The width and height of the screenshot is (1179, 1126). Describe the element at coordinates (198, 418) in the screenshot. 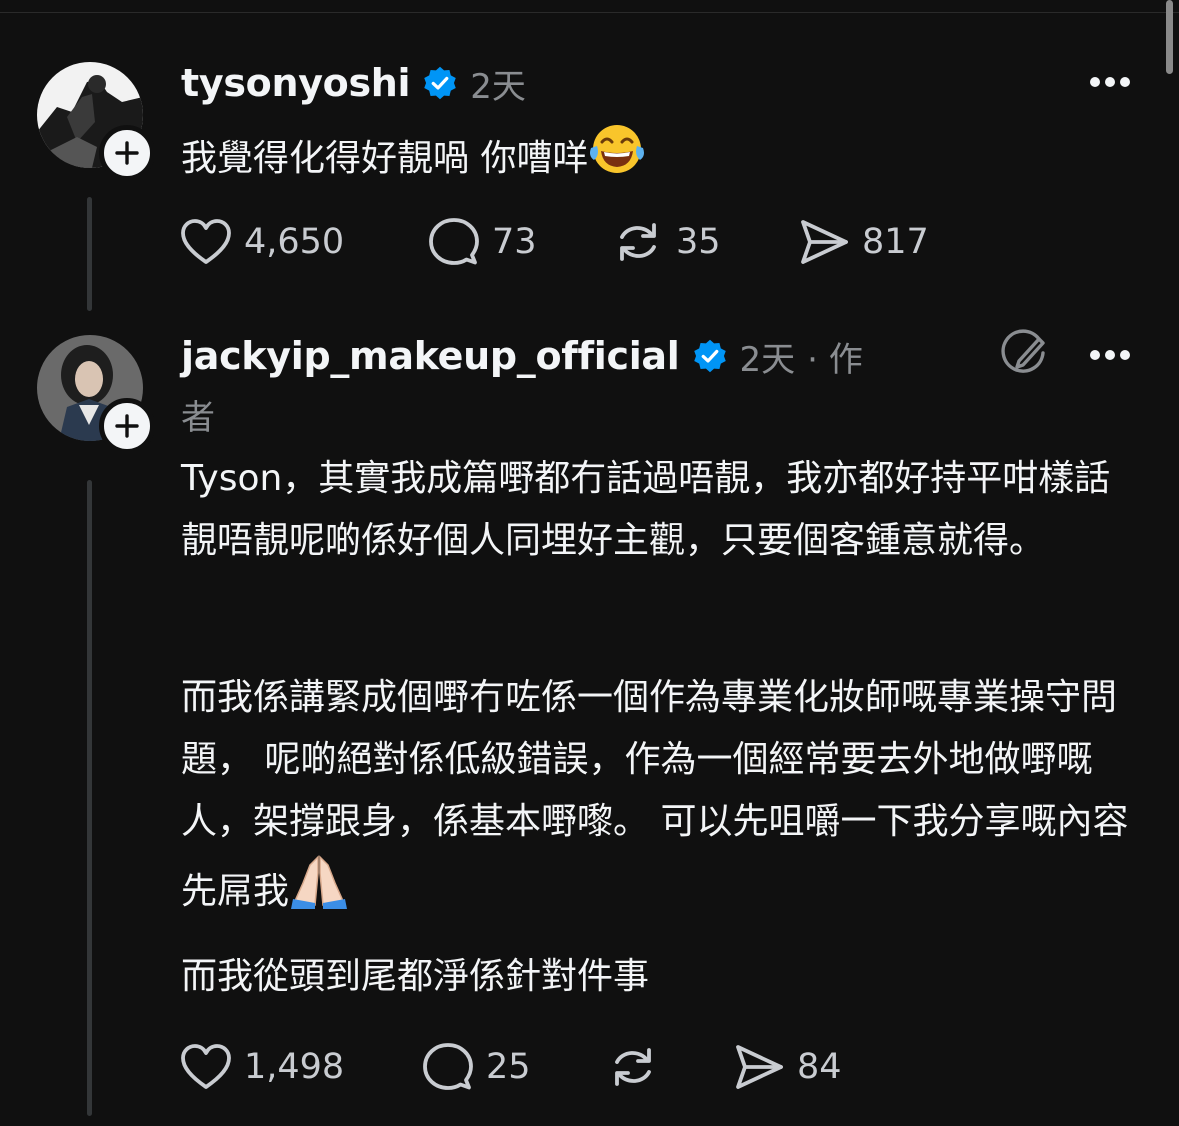

I see `author-tag-continued: 者` at that location.